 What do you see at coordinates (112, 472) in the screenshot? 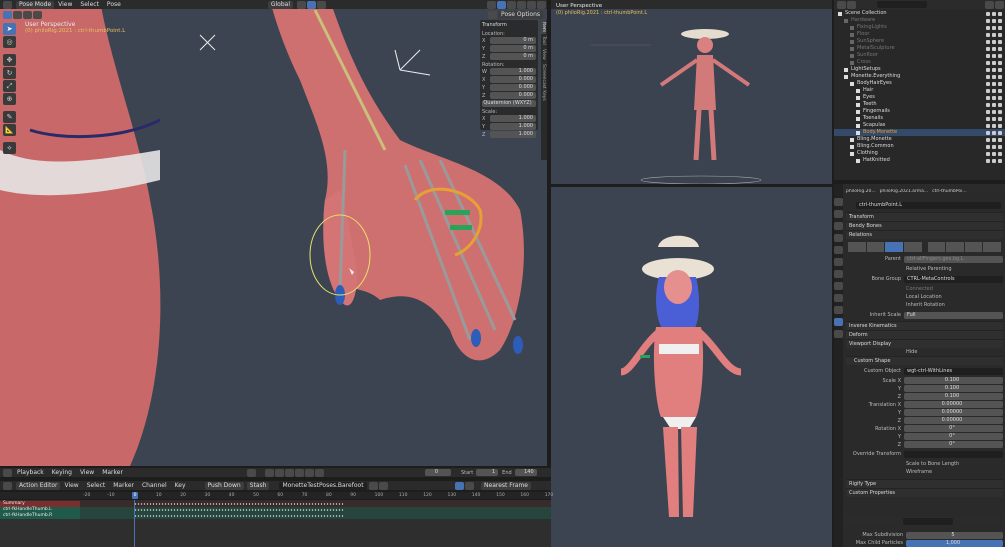
I see `menu-marker: Marker` at bounding box center [112, 472].